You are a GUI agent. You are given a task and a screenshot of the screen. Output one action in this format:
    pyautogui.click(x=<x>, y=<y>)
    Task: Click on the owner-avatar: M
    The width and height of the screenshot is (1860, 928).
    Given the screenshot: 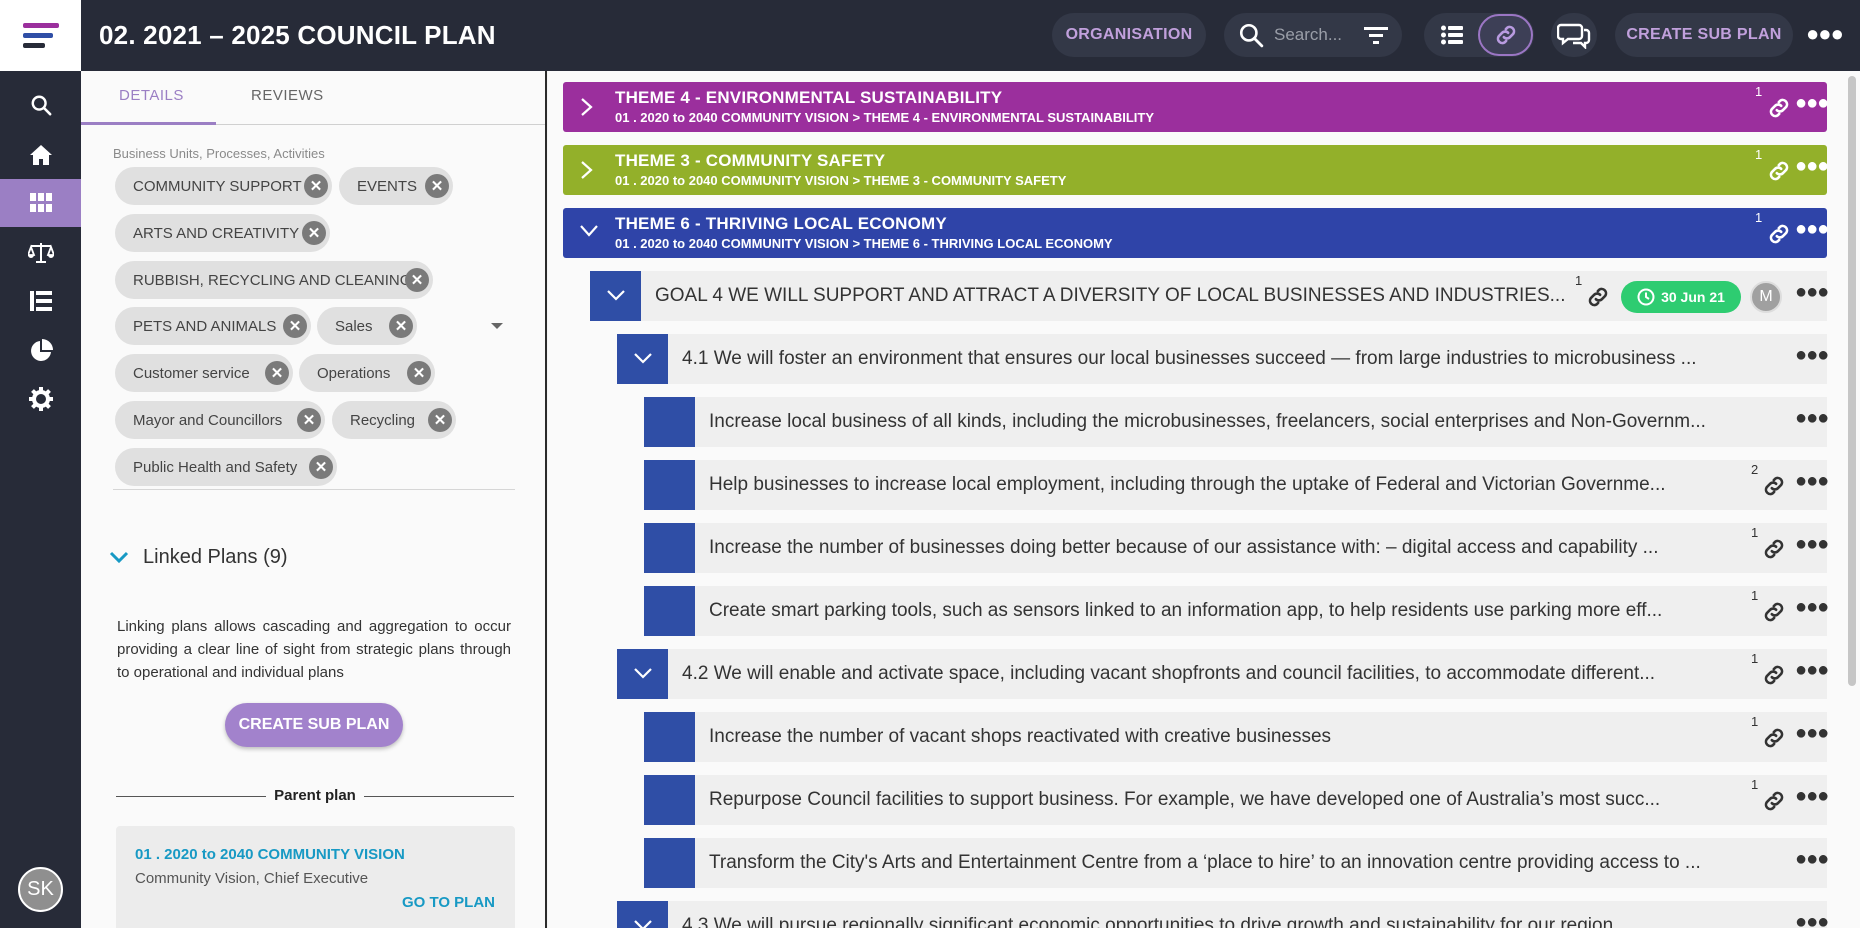 What is the action you would take?
    pyautogui.click(x=1766, y=297)
    